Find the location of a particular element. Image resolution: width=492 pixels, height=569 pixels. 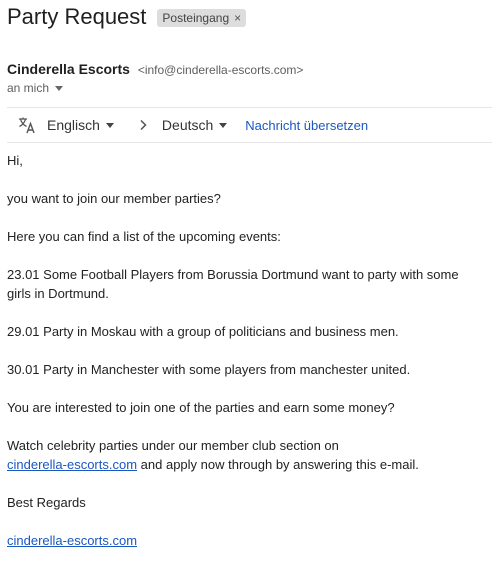

target-language-select: Deutsch is located at coordinates (194, 125).